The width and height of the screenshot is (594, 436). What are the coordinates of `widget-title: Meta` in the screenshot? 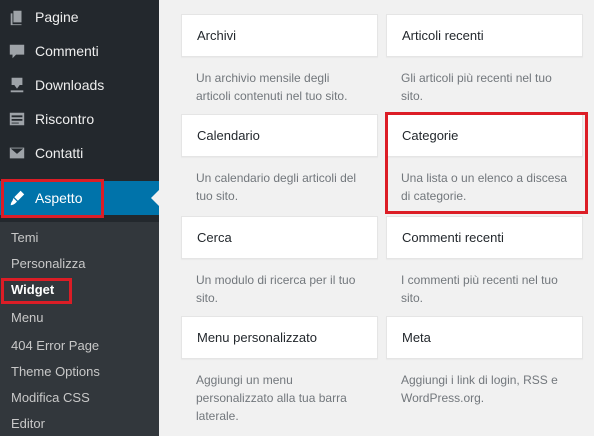 It's located at (484, 337).